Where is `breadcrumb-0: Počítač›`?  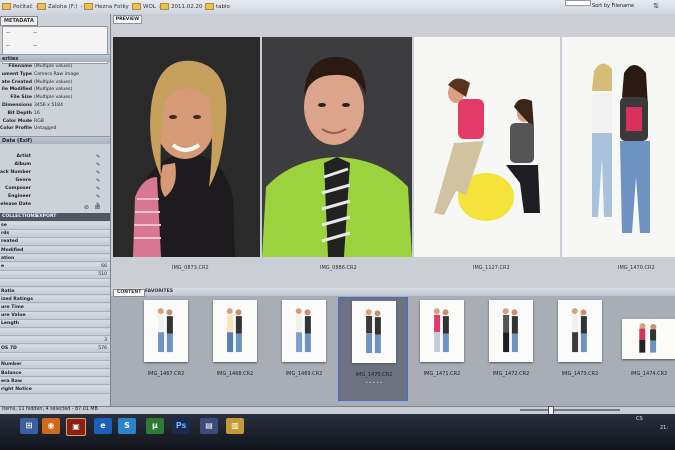
breadcrumb-0: Počítač› is located at coordinates (20, 6).